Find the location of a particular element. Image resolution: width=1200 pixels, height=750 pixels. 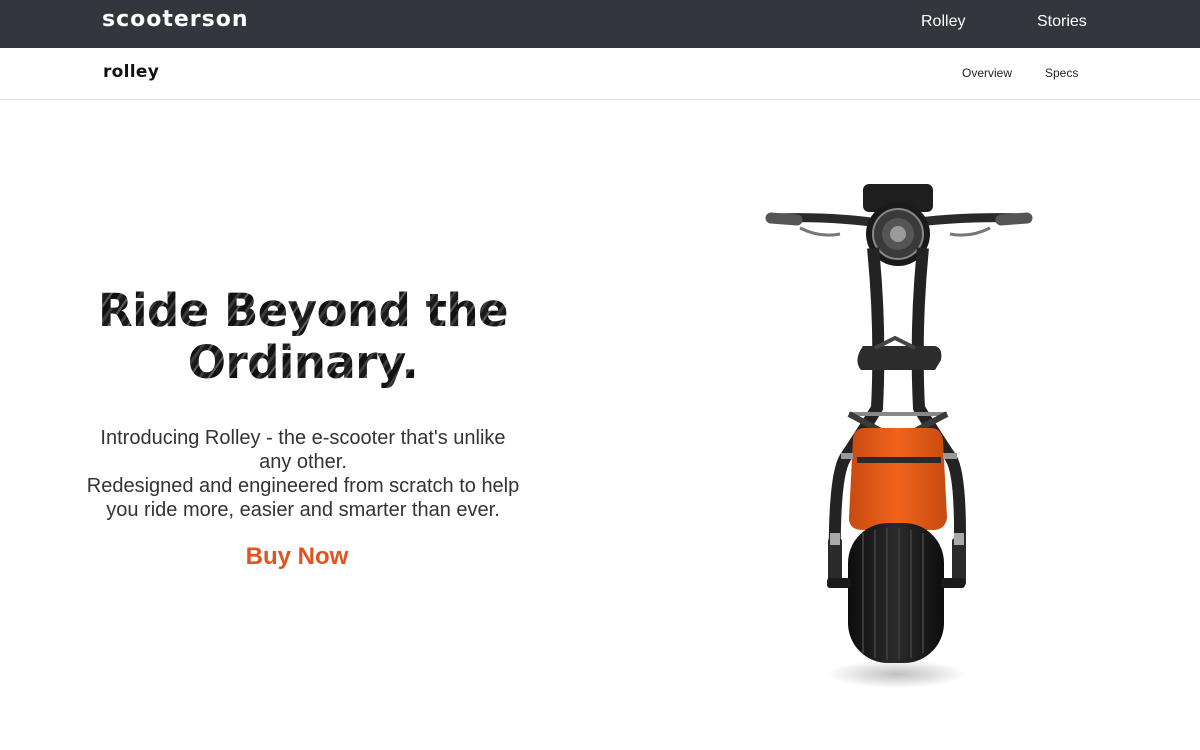

buy-now-button: Buy Now is located at coordinates (297, 557).